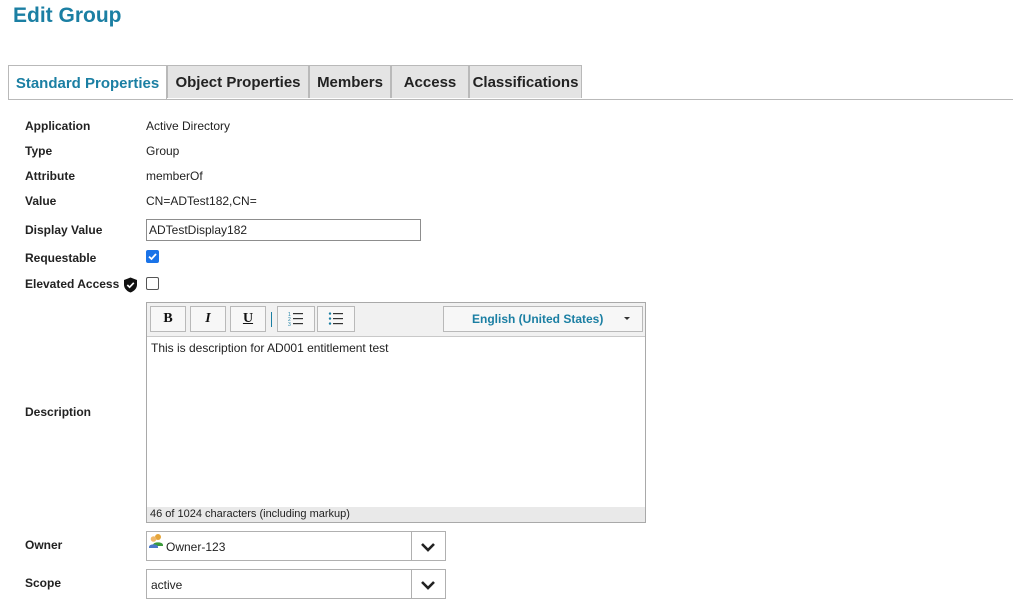 The height and width of the screenshot is (600, 1013). Describe the element at coordinates (167, 585) in the screenshot. I see `scope-value: active` at that location.